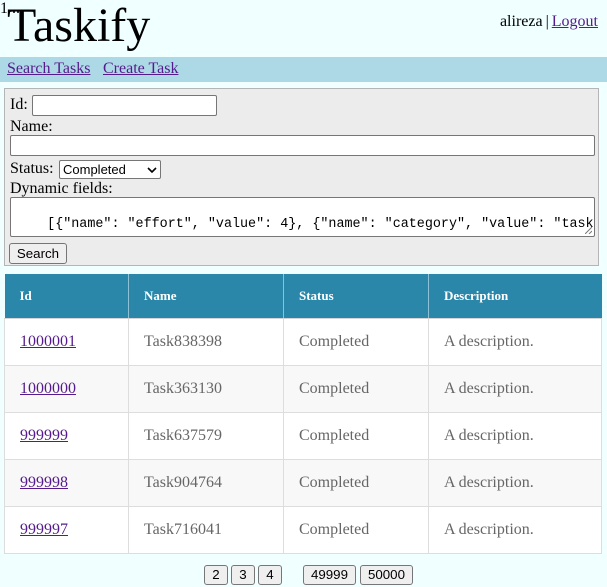  What do you see at coordinates (329, 575) in the screenshot?
I see `page-49999-button: 49999` at bounding box center [329, 575].